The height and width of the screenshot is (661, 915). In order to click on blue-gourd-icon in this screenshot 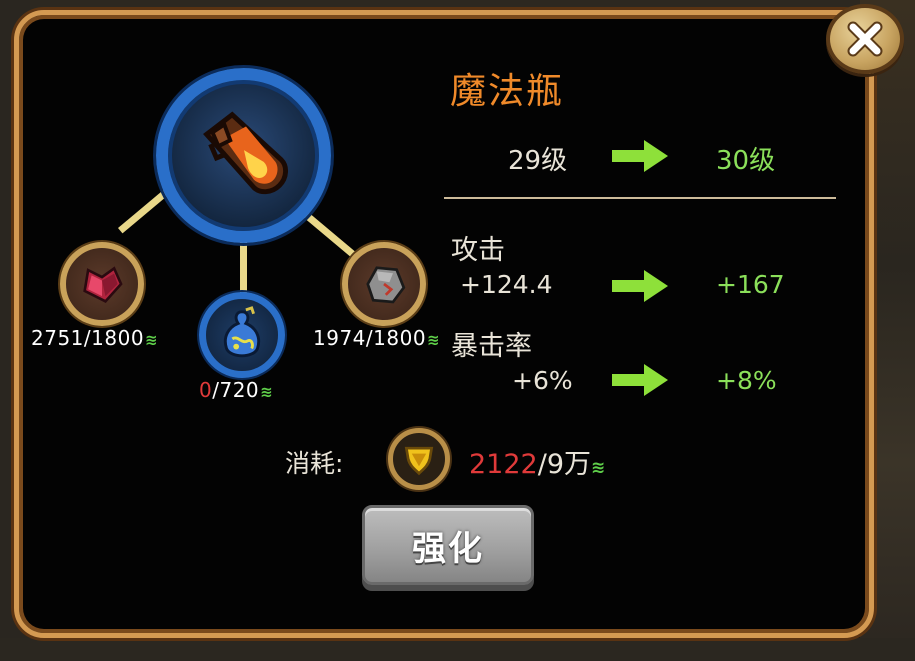, I will do `click(242, 332)`.